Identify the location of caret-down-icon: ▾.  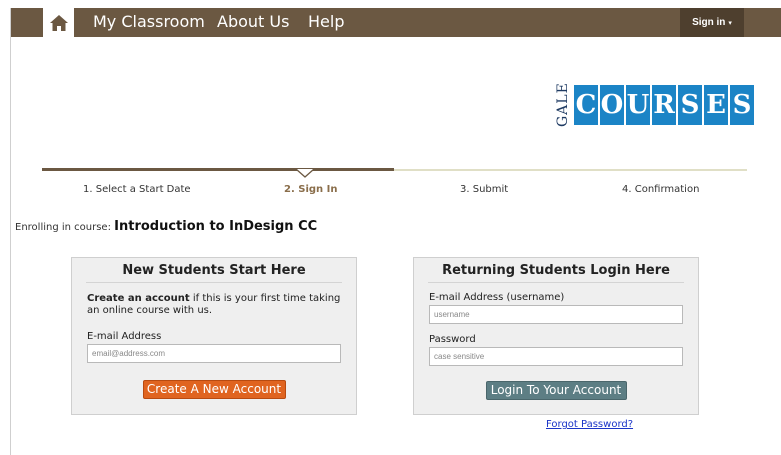
(730, 23).